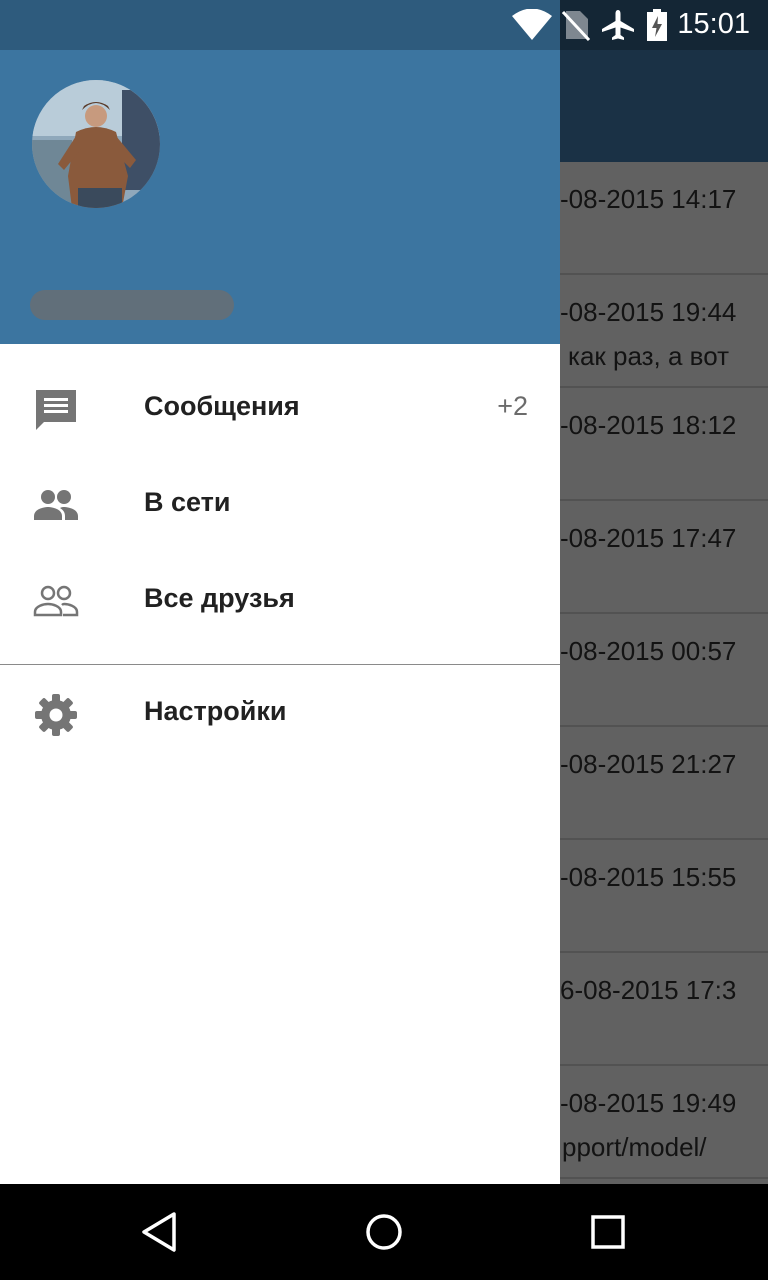 The width and height of the screenshot is (768, 1280). I want to click on avatar, so click(96, 144).